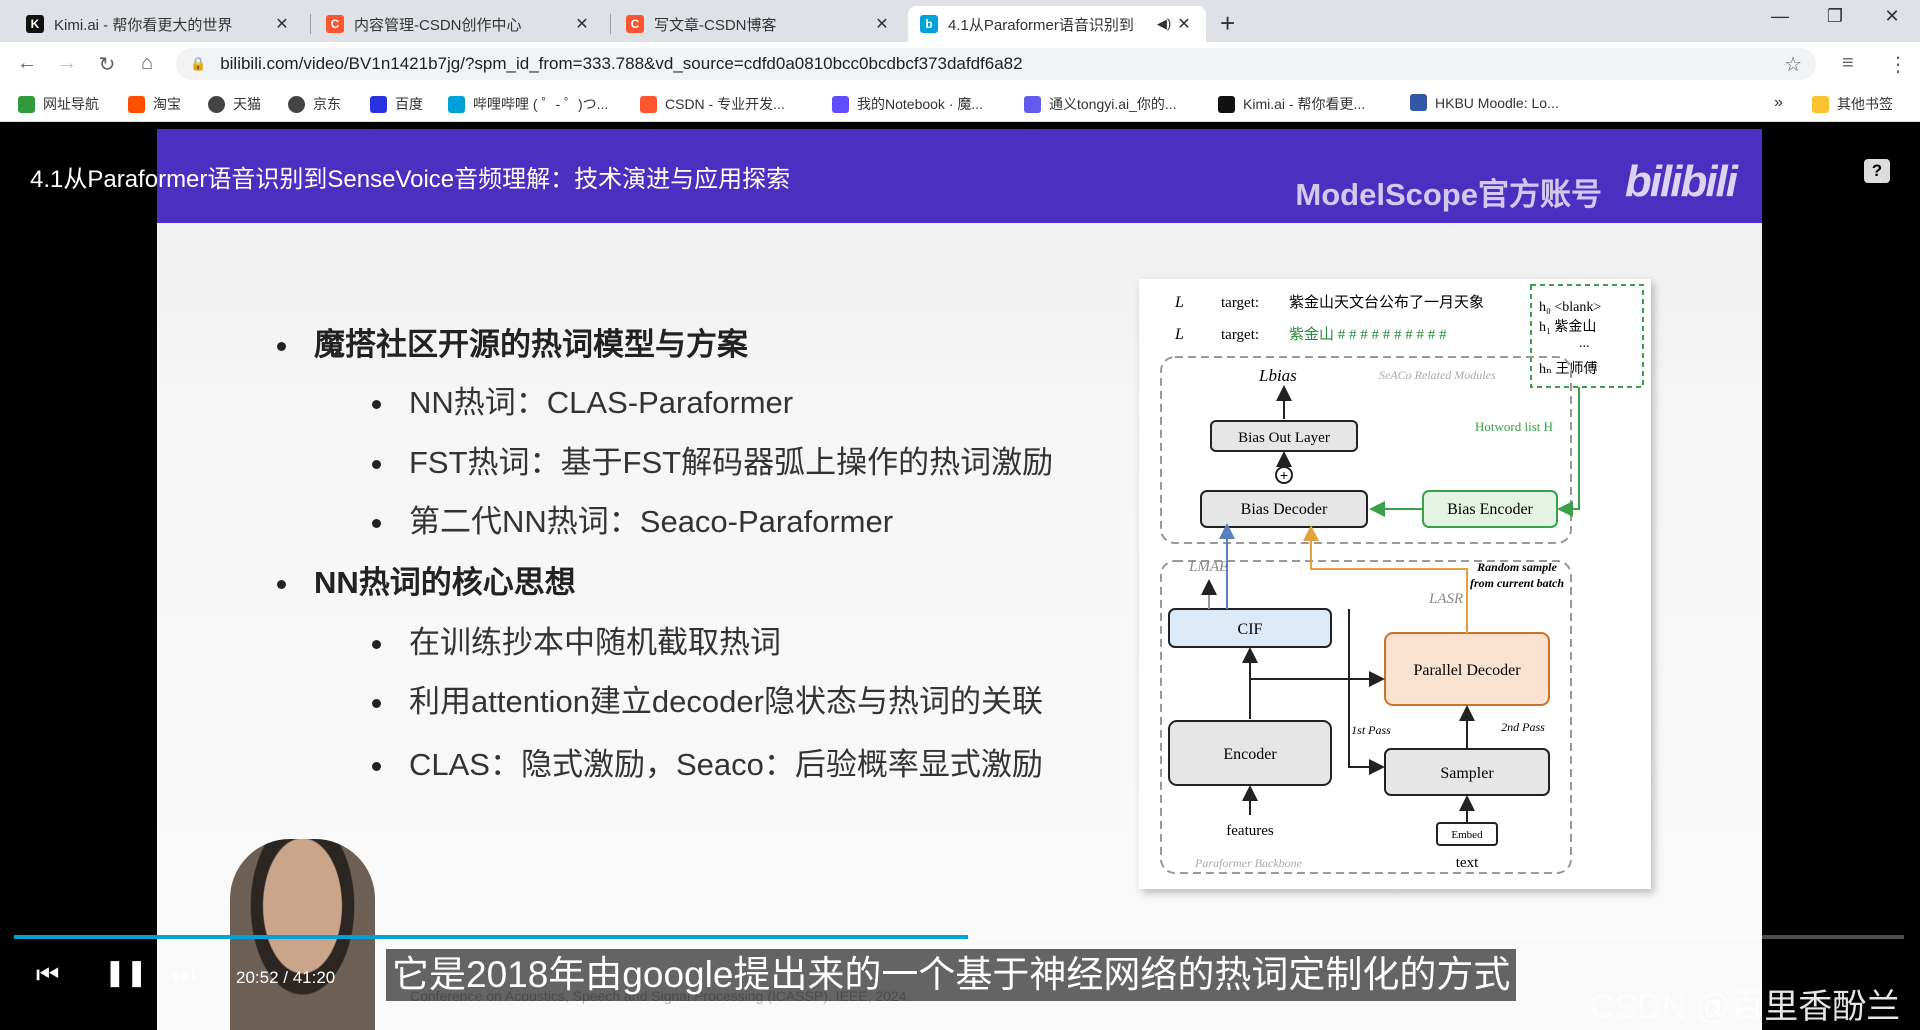  What do you see at coordinates (126, 972) in the screenshot?
I see `pause-icon: ❚❚` at bounding box center [126, 972].